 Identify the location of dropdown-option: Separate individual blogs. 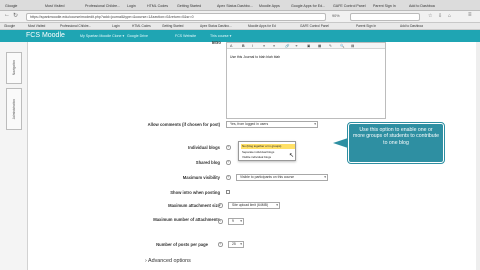
(268, 152).